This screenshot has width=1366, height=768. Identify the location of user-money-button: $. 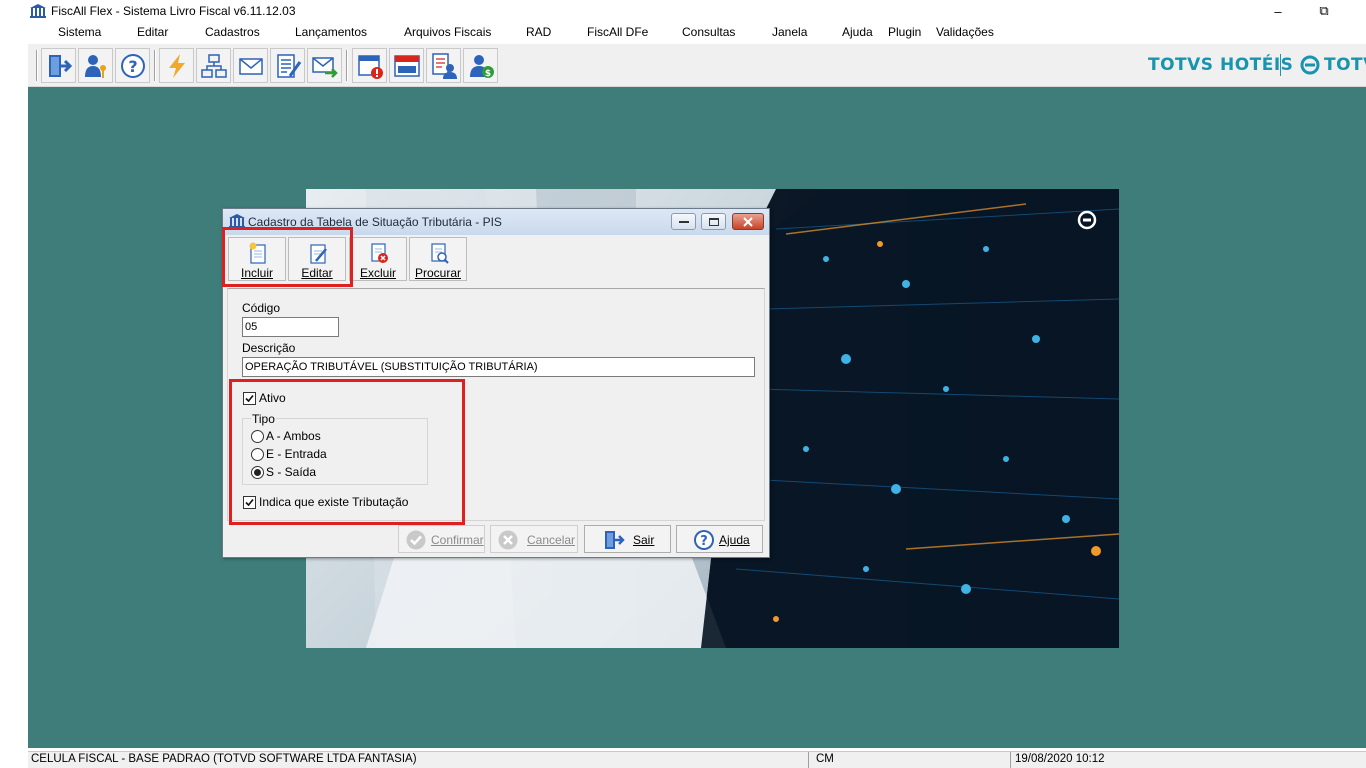
(480, 65).